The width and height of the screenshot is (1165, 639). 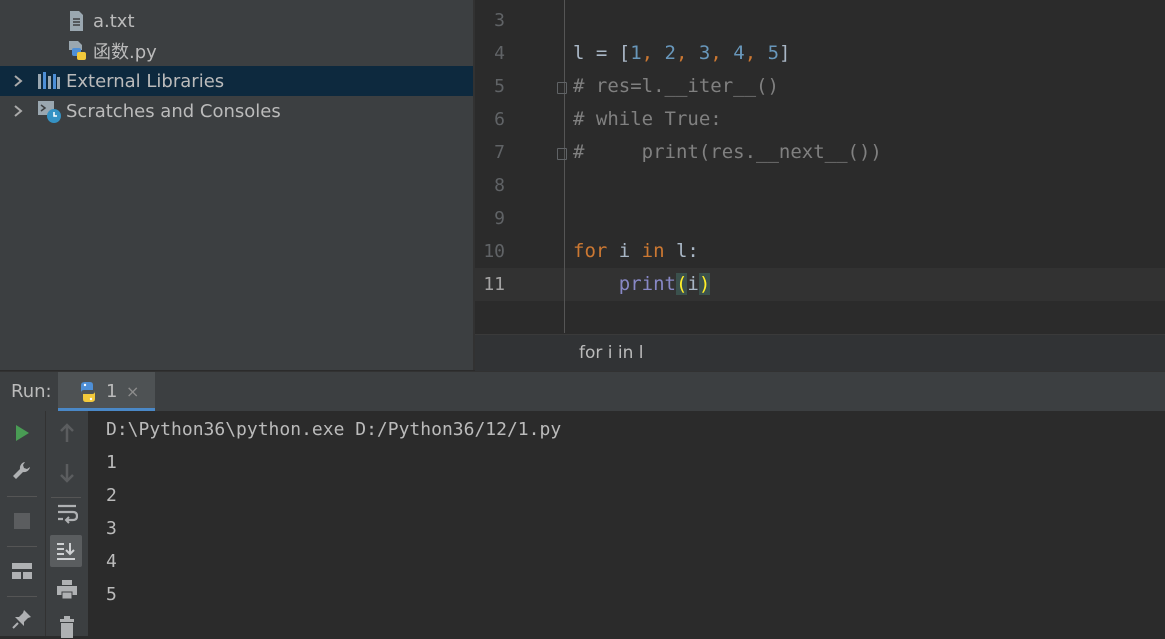 I want to click on pin-icon, so click(x=22, y=619).